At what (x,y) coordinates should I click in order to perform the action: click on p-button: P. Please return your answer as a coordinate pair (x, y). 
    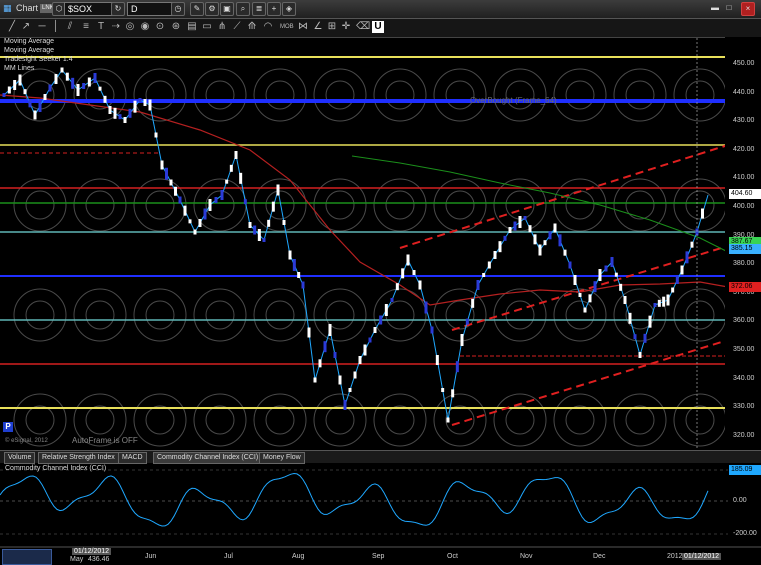
    Looking at the image, I should click on (8, 427).